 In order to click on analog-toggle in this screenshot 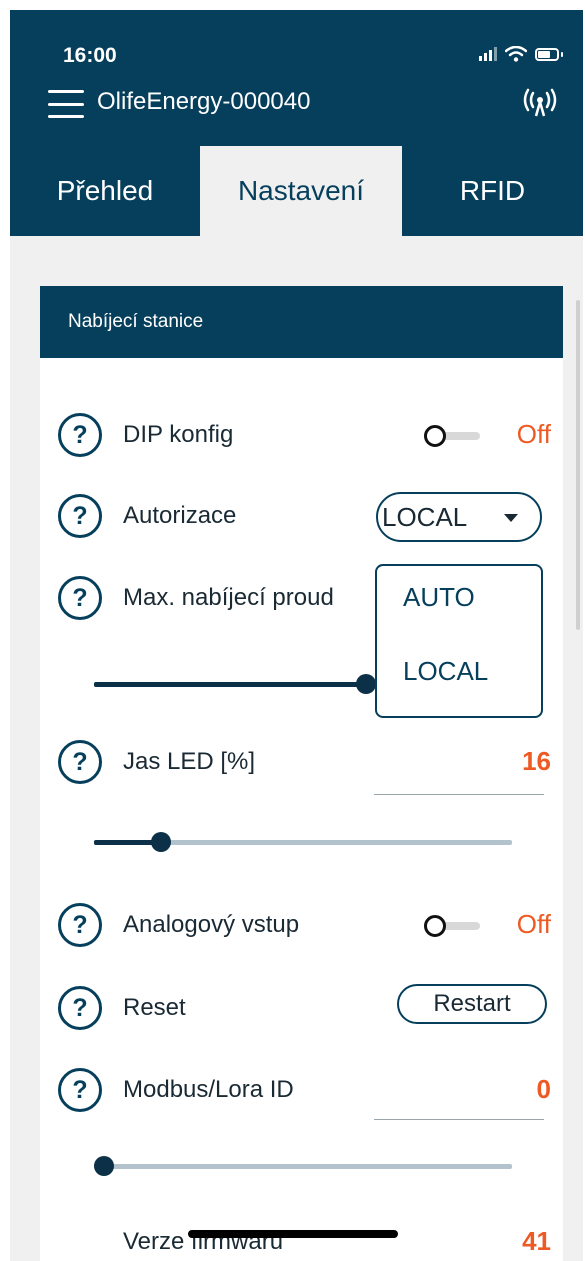, I will do `click(454, 926)`.